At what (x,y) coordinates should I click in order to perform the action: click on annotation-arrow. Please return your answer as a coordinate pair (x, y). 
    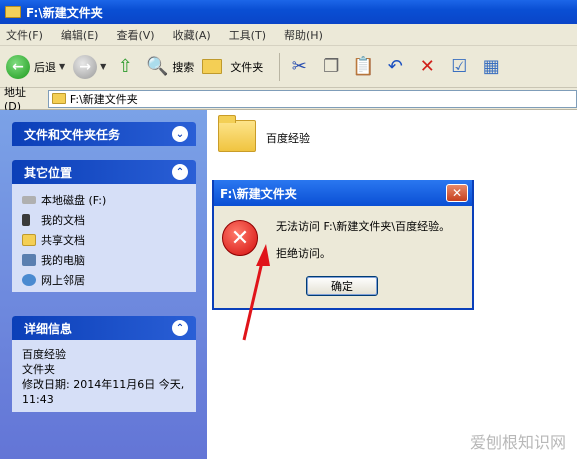
    Looking at the image, I should click on (256, 292).